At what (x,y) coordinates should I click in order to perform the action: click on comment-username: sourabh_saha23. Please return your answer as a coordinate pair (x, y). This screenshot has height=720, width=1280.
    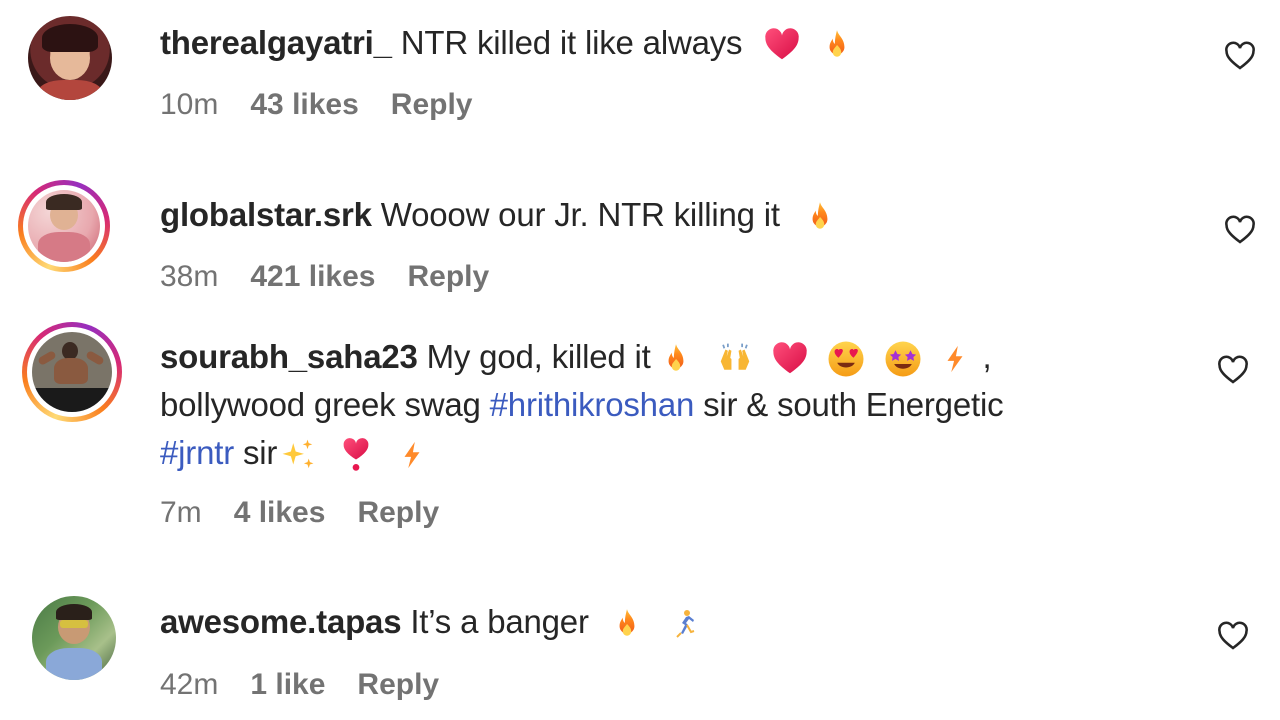
    Looking at the image, I should click on (289, 356).